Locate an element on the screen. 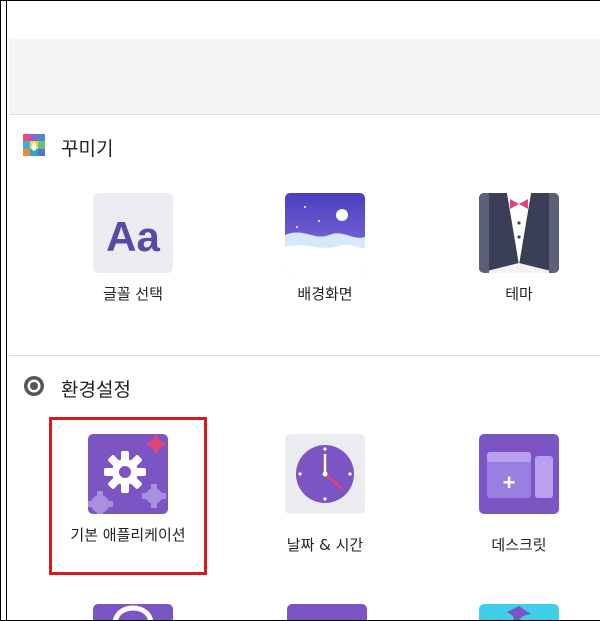  svg-text: Aa is located at coordinates (133, 236).